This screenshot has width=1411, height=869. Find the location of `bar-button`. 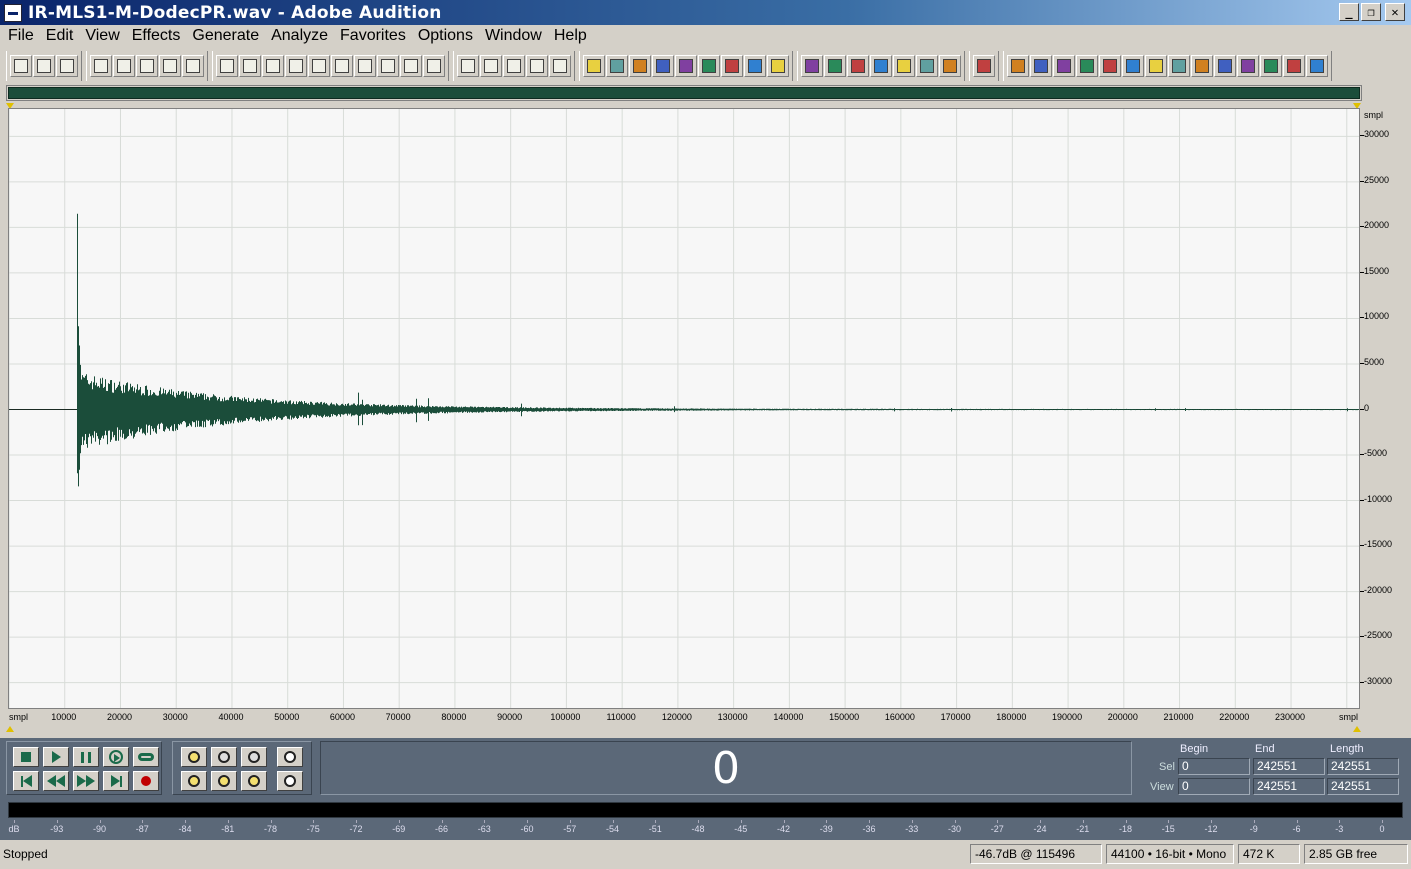

bar-button is located at coordinates (778, 66).